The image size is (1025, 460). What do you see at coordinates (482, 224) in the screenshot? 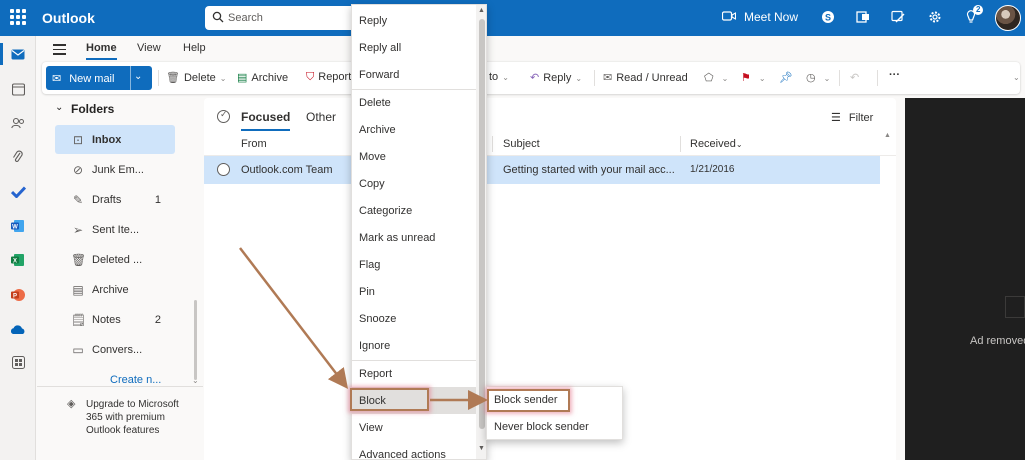
I see `scroll-thumb` at bounding box center [482, 224].